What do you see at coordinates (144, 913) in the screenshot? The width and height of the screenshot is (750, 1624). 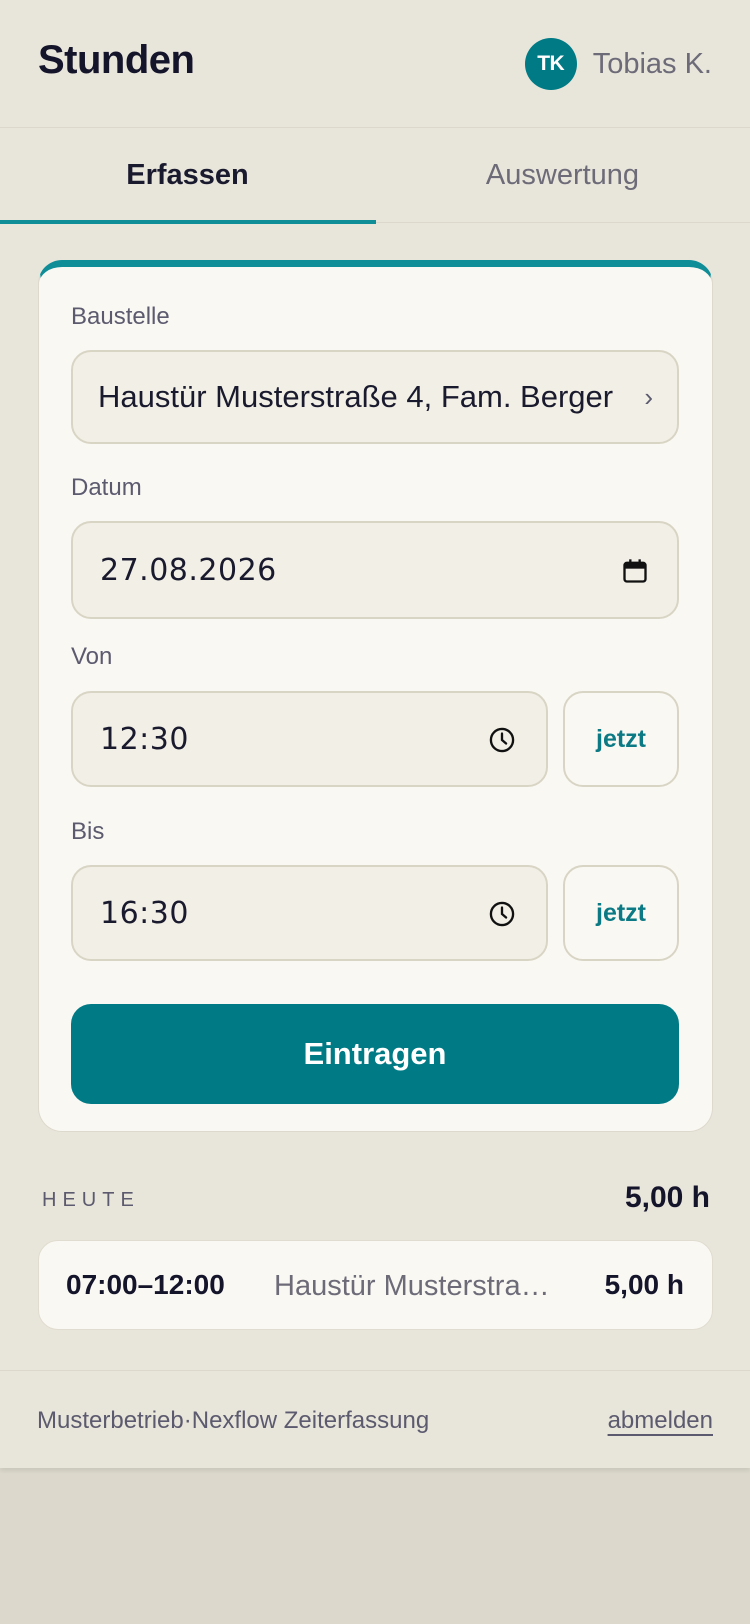 I see `to-time-value: 16:30` at bounding box center [144, 913].